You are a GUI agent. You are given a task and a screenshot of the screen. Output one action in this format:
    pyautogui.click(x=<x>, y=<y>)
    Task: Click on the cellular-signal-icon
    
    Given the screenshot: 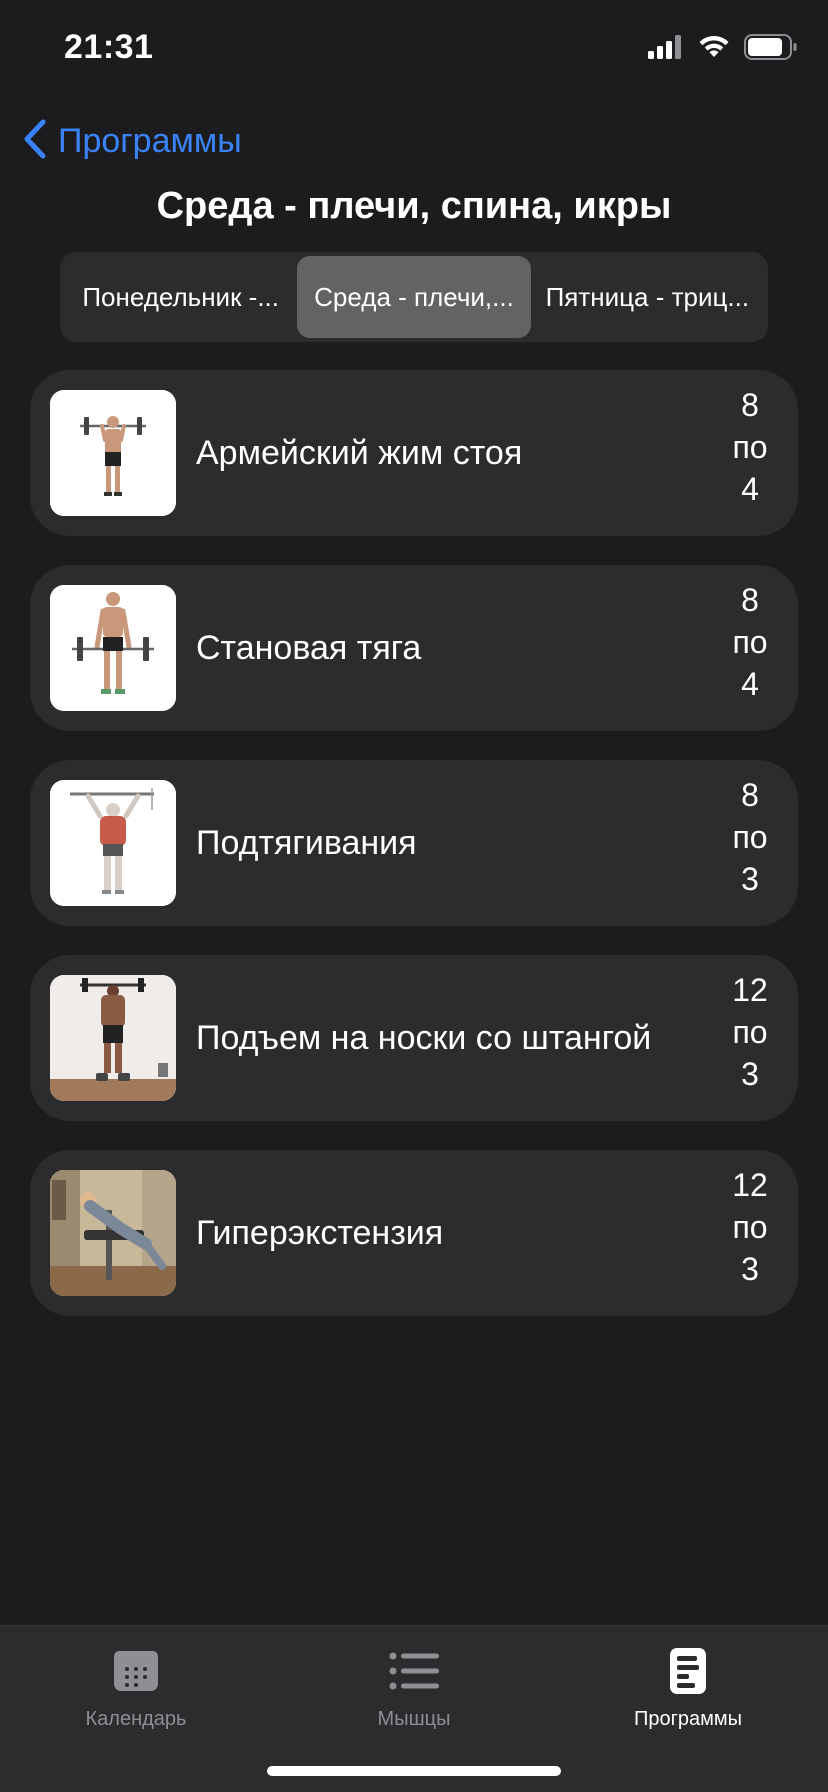 What is the action you would take?
    pyautogui.click(x=666, y=49)
    